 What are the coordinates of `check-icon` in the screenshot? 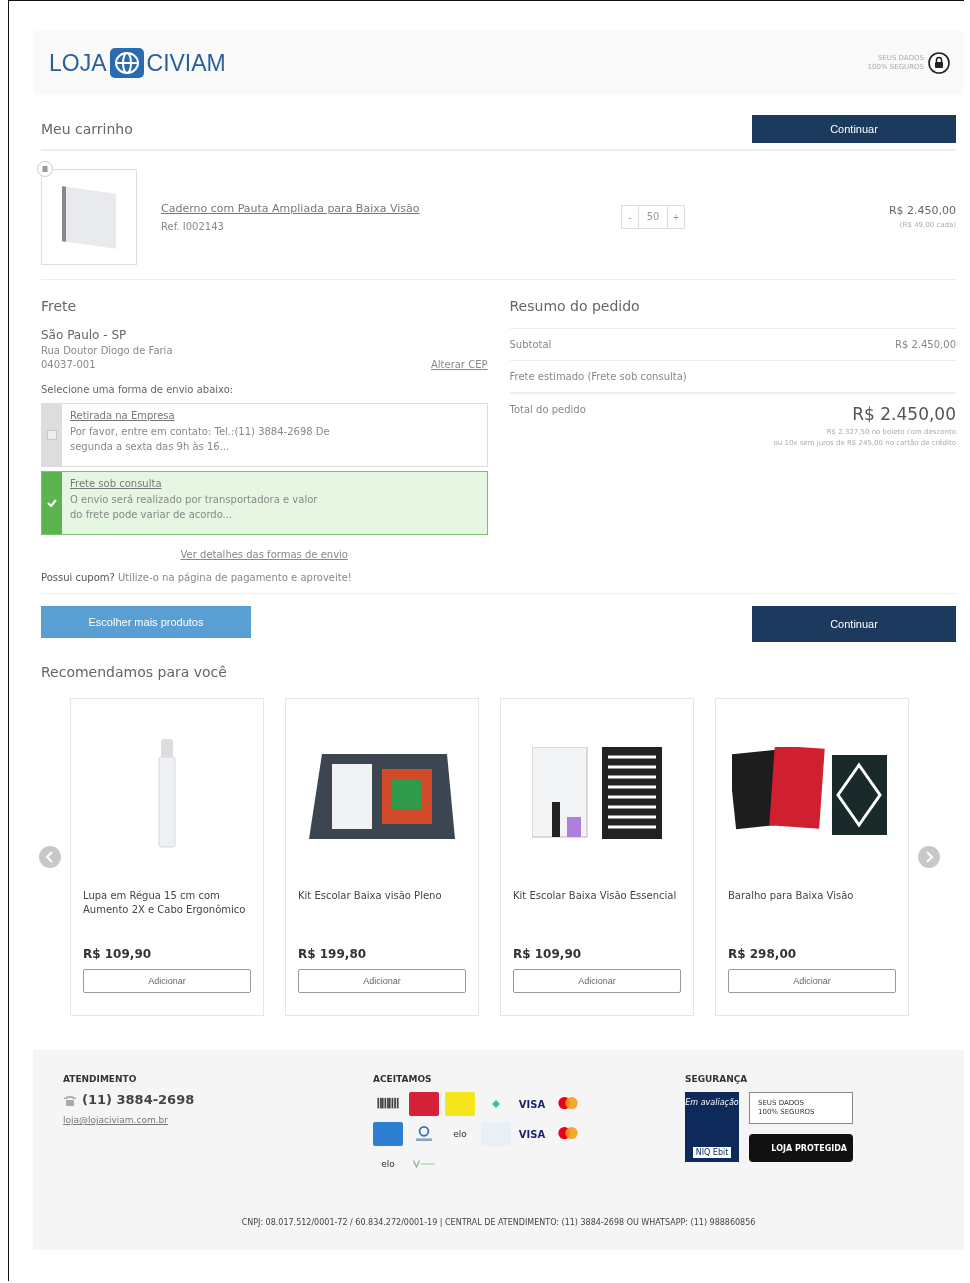 It's located at (52, 503).